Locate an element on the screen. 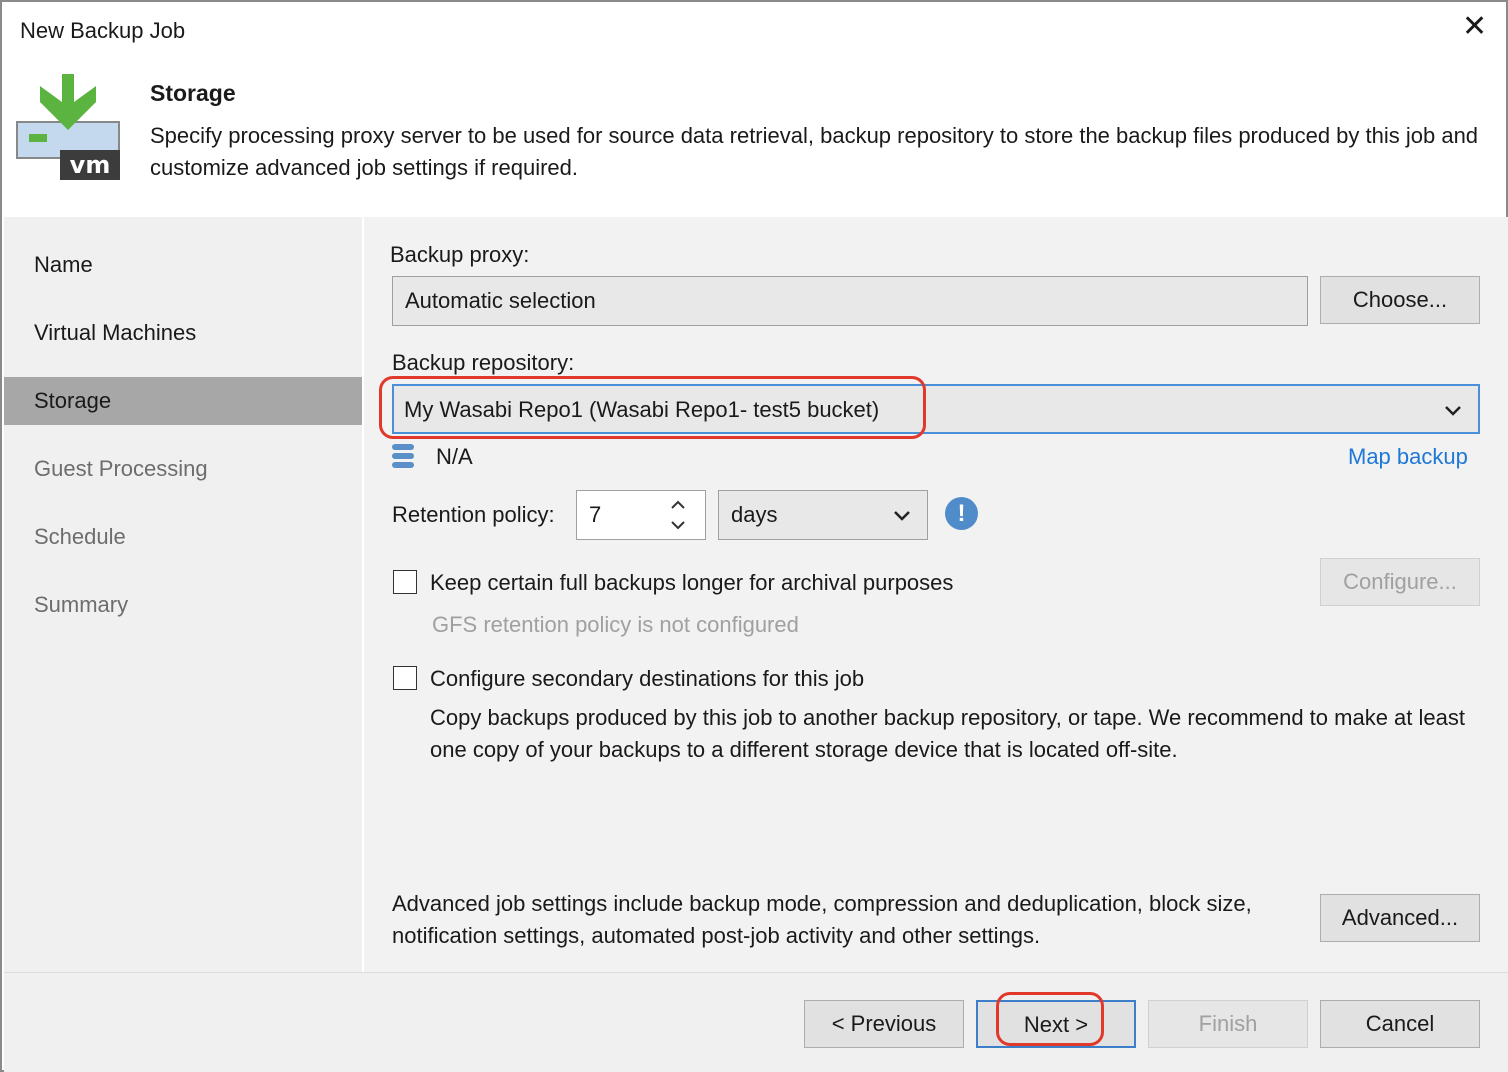 Image resolution: width=1508 pixels, height=1072 pixels. proxy-label: Backup proxy: is located at coordinates (460, 254).